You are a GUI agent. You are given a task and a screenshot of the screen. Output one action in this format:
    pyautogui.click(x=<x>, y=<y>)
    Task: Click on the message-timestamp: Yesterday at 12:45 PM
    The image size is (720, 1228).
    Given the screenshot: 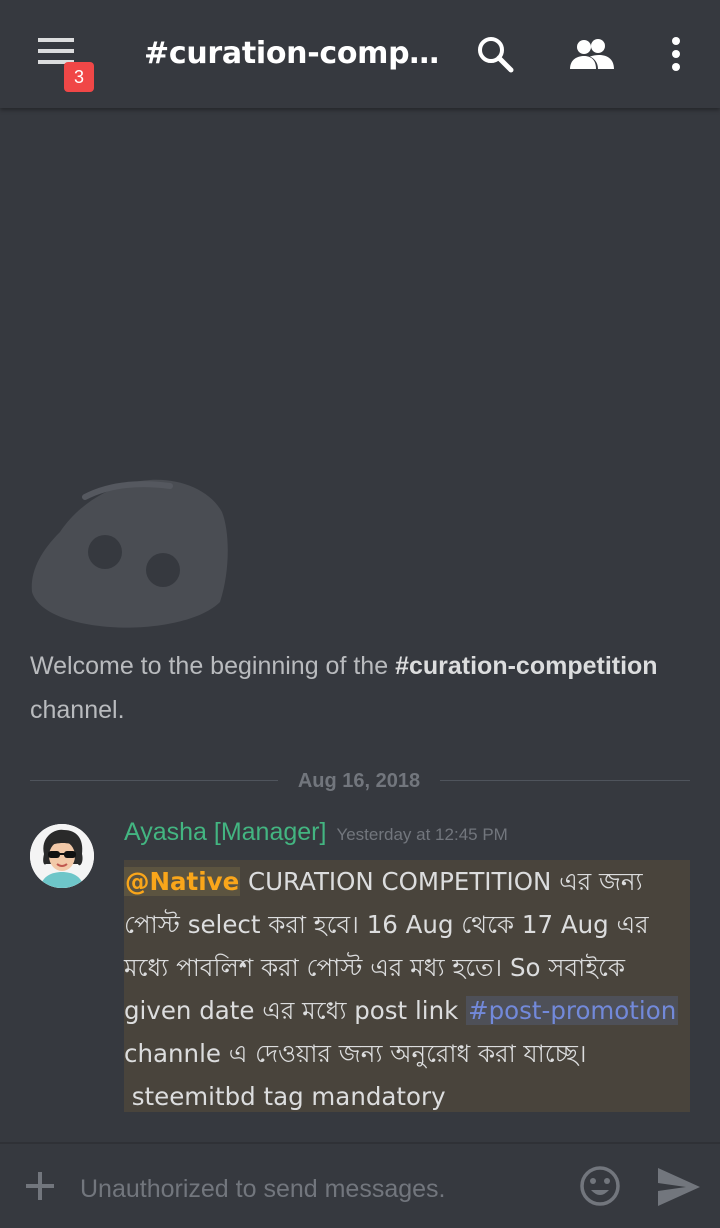 What is the action you would take?
    pyautogui.click(x=422, y=834)
    